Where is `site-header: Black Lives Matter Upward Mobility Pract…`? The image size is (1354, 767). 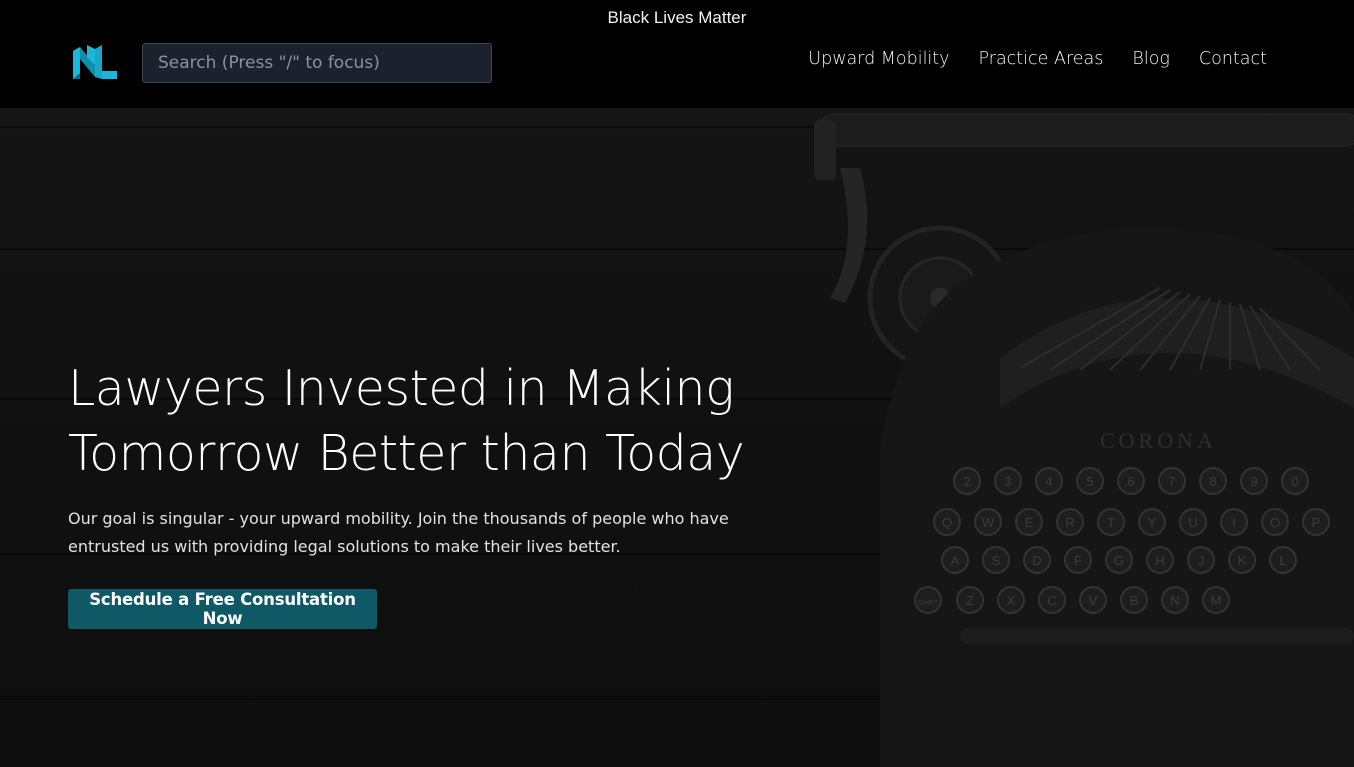
site-header: Black Lives Matter Upward Mobility Pract… is located at coordinates (677, 54).